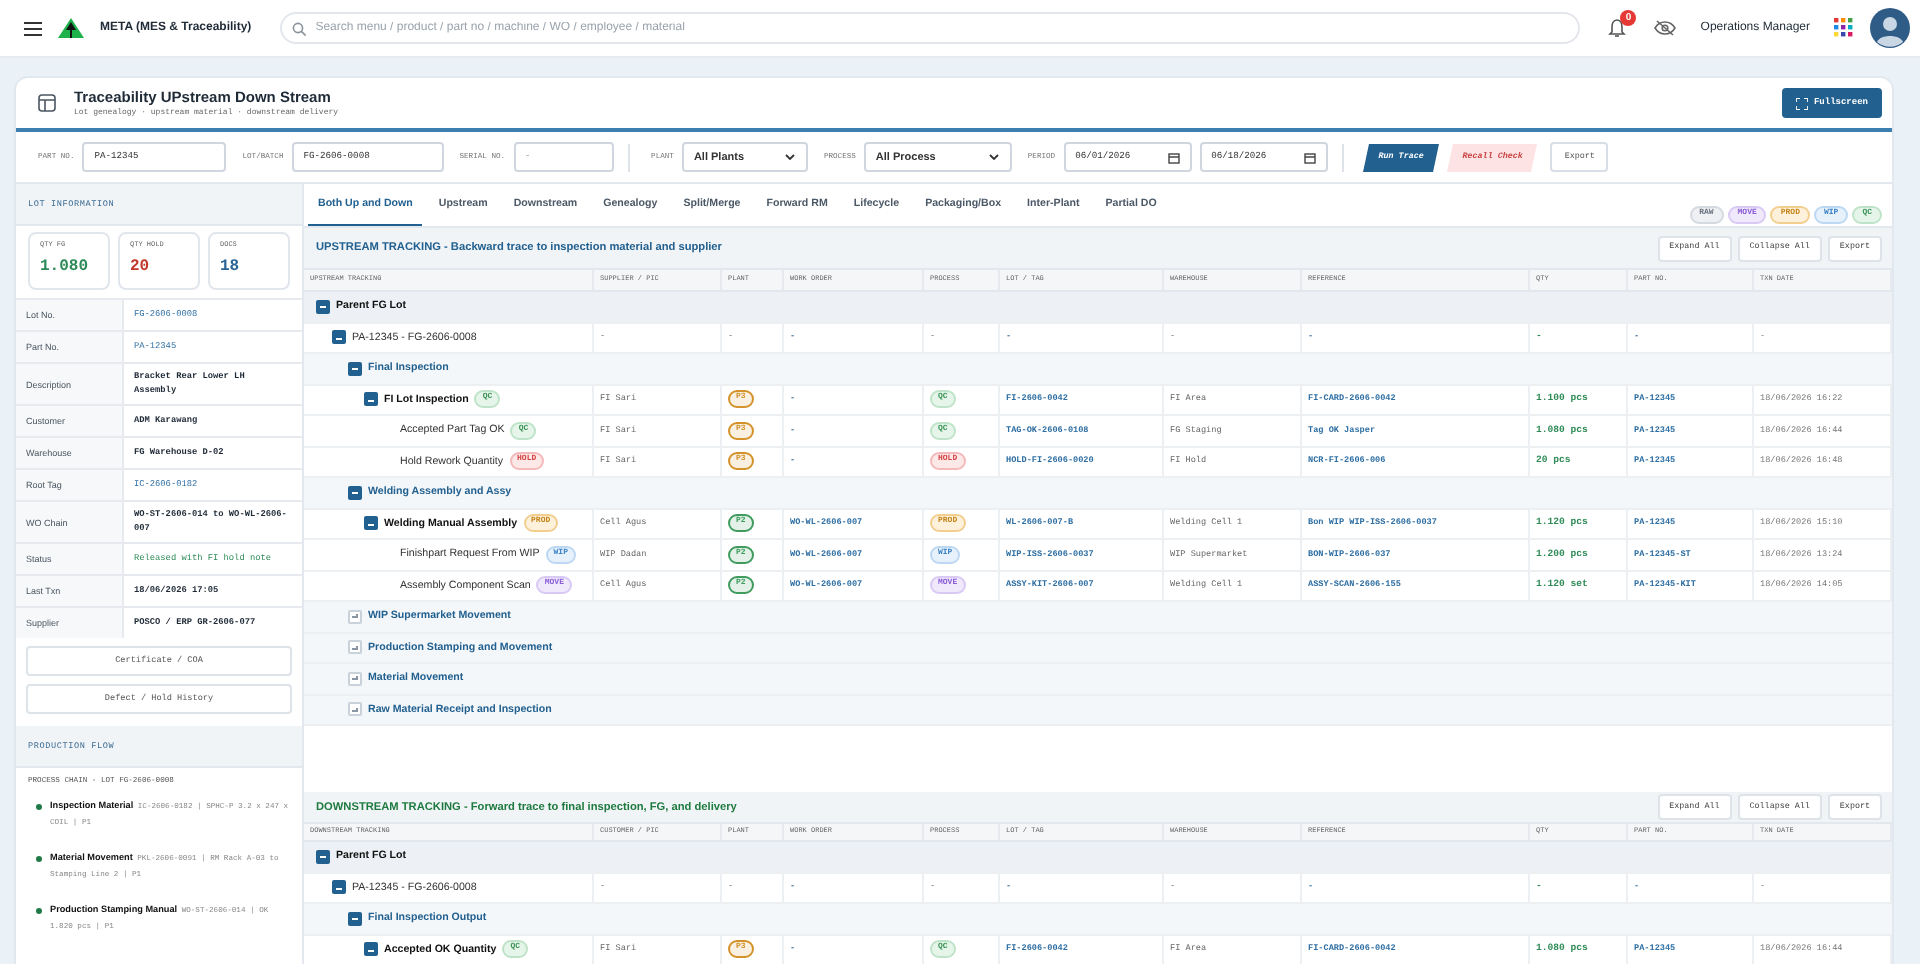 This screenshot has height=964, width=1920. Describe the element at coordinates (231, 267) in the screenshot. I see `stat-value: 18` at that location.